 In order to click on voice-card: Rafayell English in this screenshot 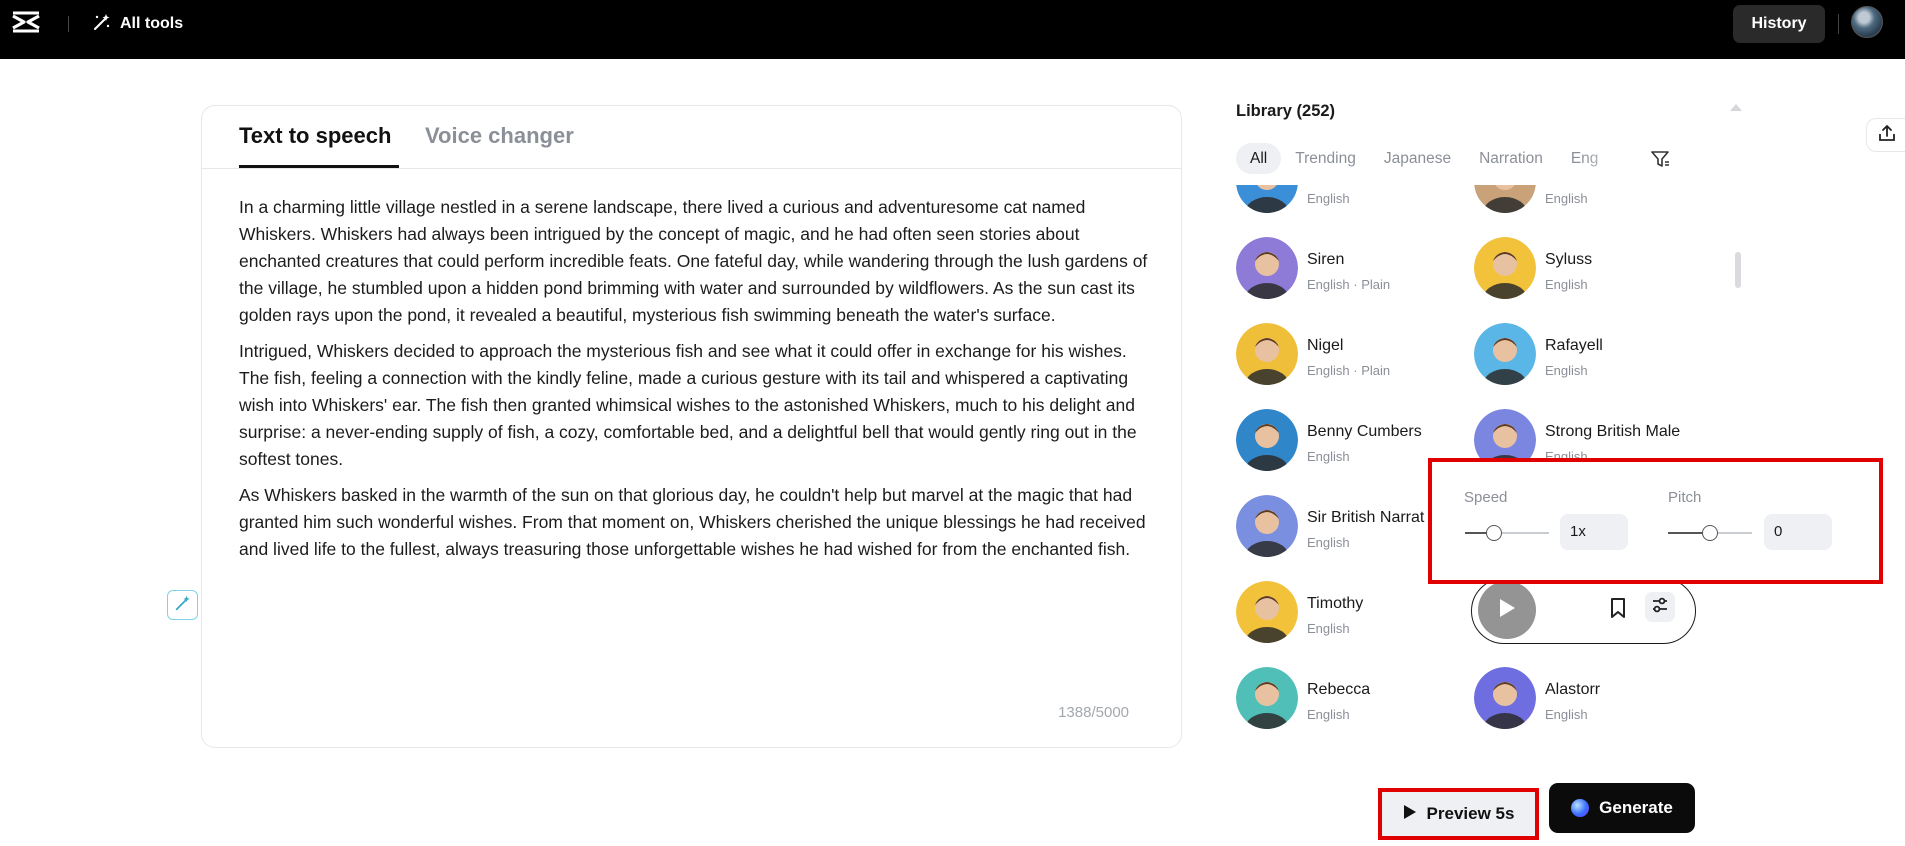, I will do `click(1585, 354)`.